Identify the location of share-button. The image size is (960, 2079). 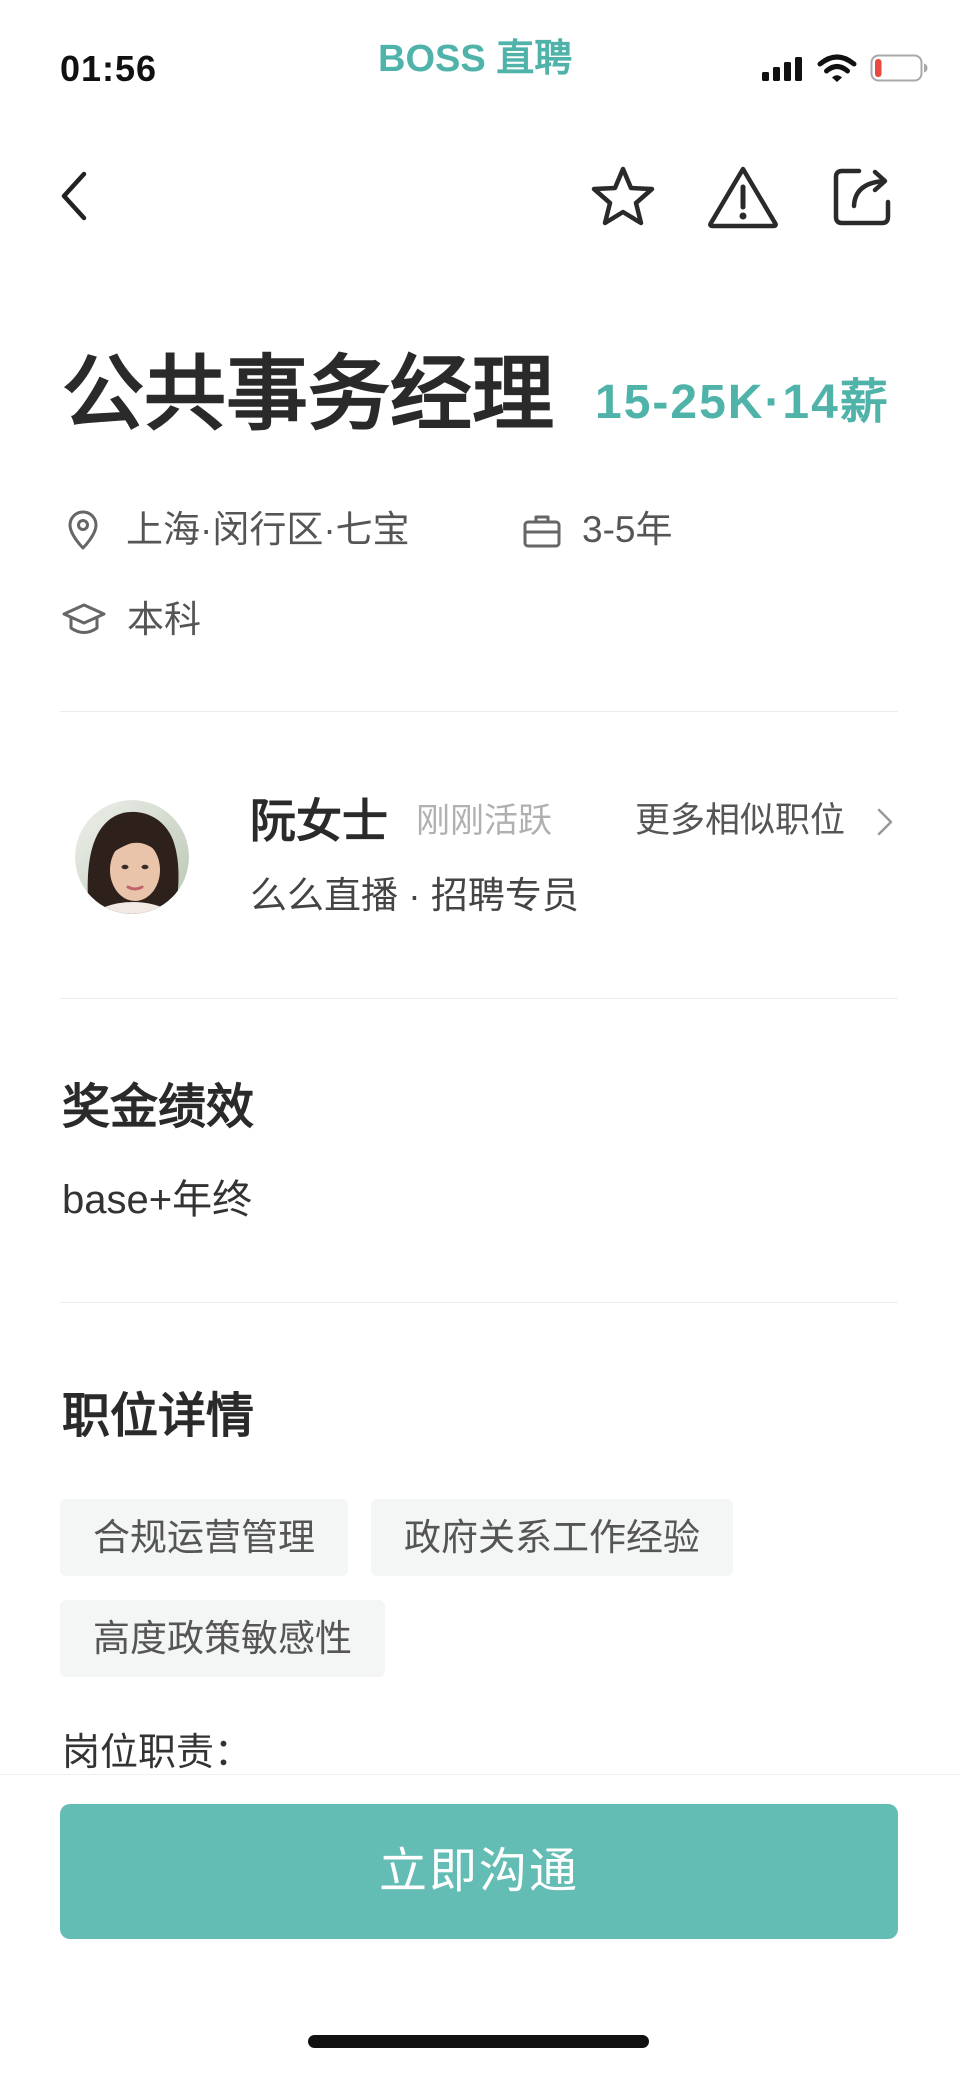
(862, 196).